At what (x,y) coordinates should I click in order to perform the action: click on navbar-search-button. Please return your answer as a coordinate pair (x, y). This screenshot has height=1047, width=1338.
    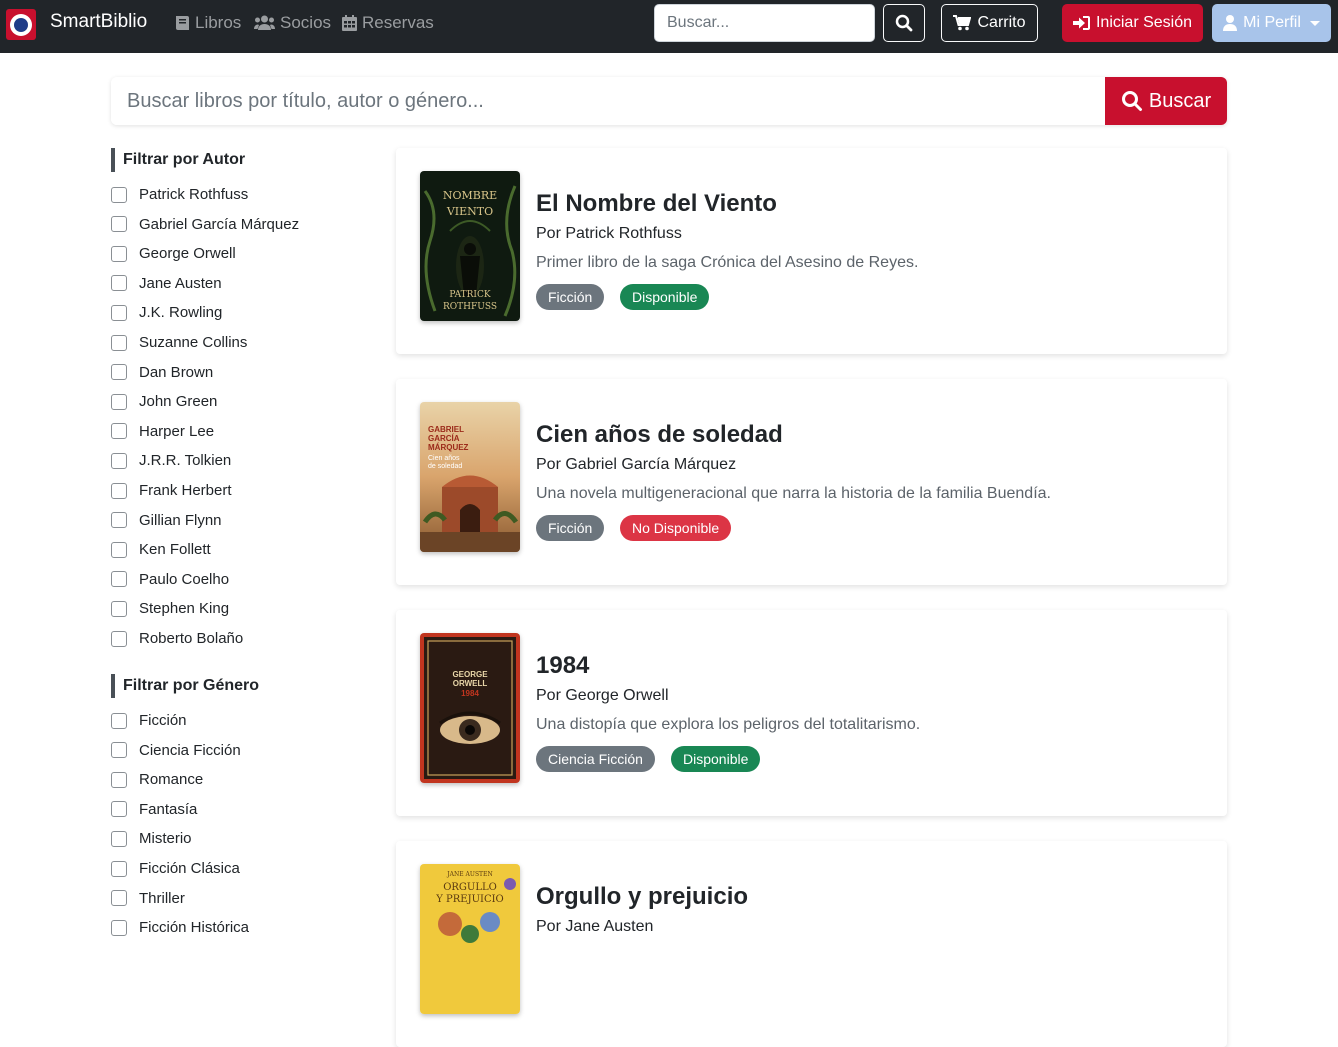
    Looking at the image, I should click on (904, 23).